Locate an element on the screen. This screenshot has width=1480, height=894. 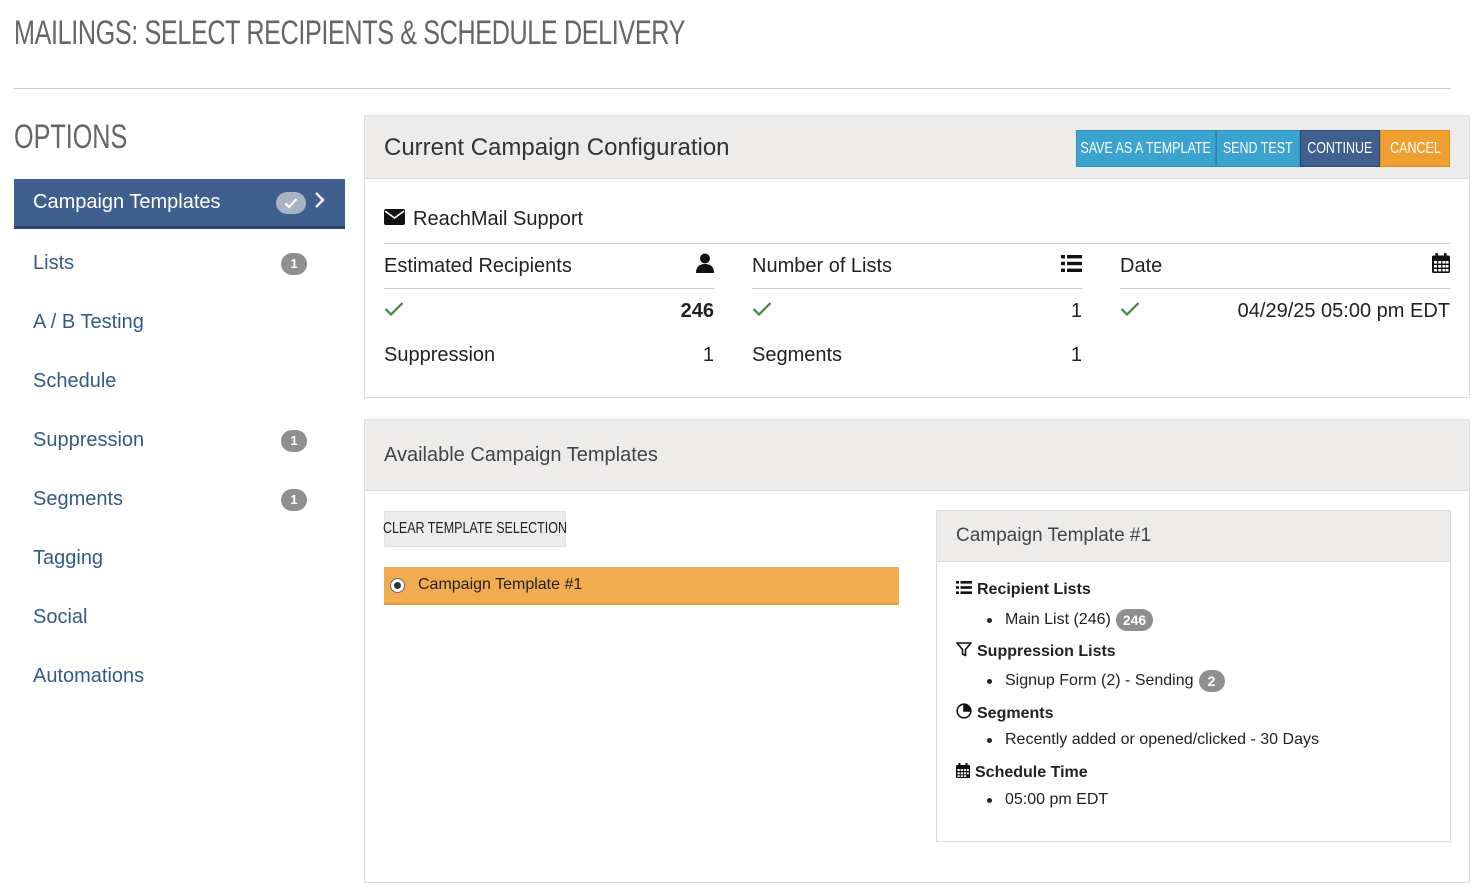
suppression-lists-heading: Suppression Lists is located at coordinates (1036, 652).